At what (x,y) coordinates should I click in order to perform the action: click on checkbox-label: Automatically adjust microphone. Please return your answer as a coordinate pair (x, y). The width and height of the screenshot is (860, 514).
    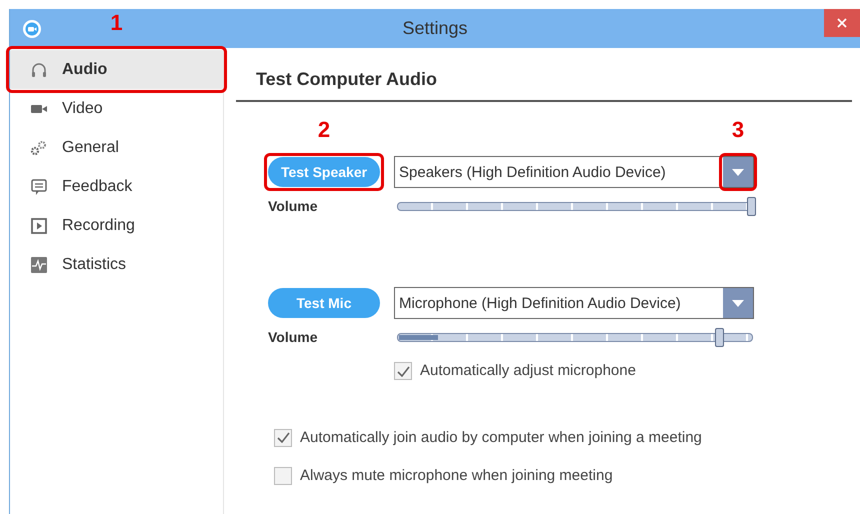
    Looking at the image, I should click on (528, 371).